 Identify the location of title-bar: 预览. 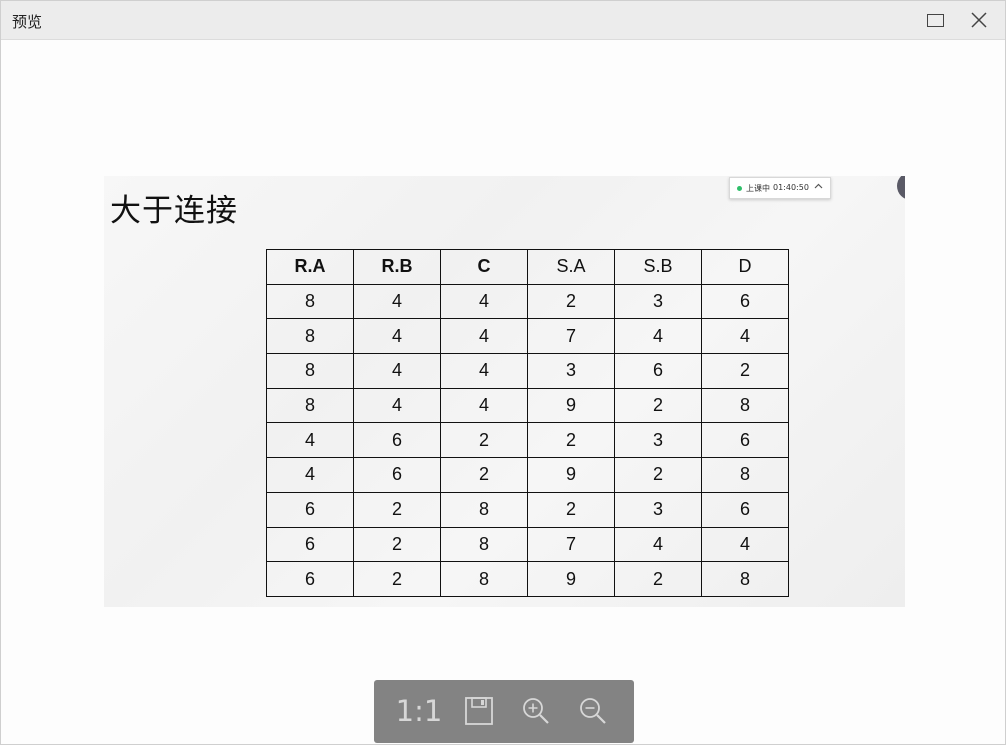
(503, 20).